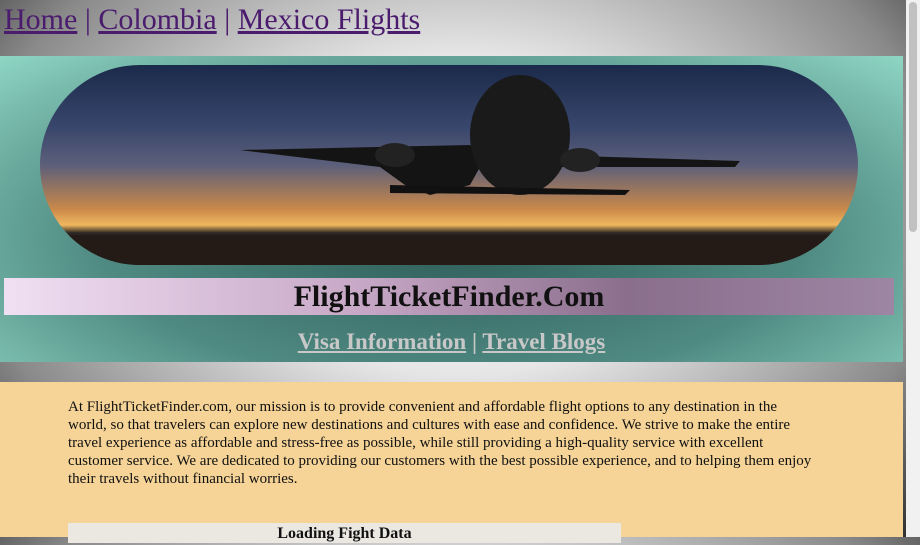 This screenshot has width=920, height=545. I want to click on airplane-icon, so click(490, 135).